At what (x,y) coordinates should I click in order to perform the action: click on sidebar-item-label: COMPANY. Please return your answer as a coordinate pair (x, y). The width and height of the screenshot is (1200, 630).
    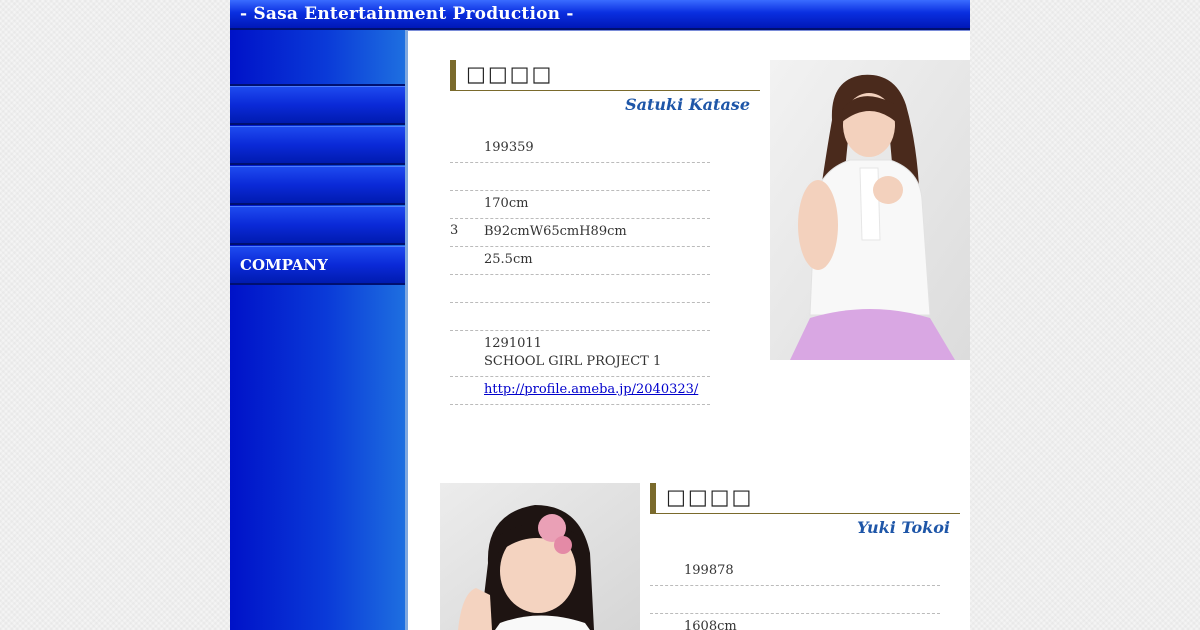
    Looking at the image, I should click on (284, 265).